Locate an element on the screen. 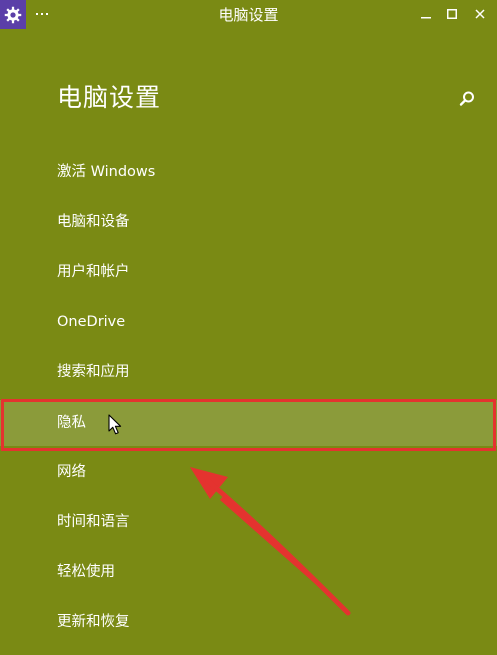  close-button is located at coordinates (480, 14).